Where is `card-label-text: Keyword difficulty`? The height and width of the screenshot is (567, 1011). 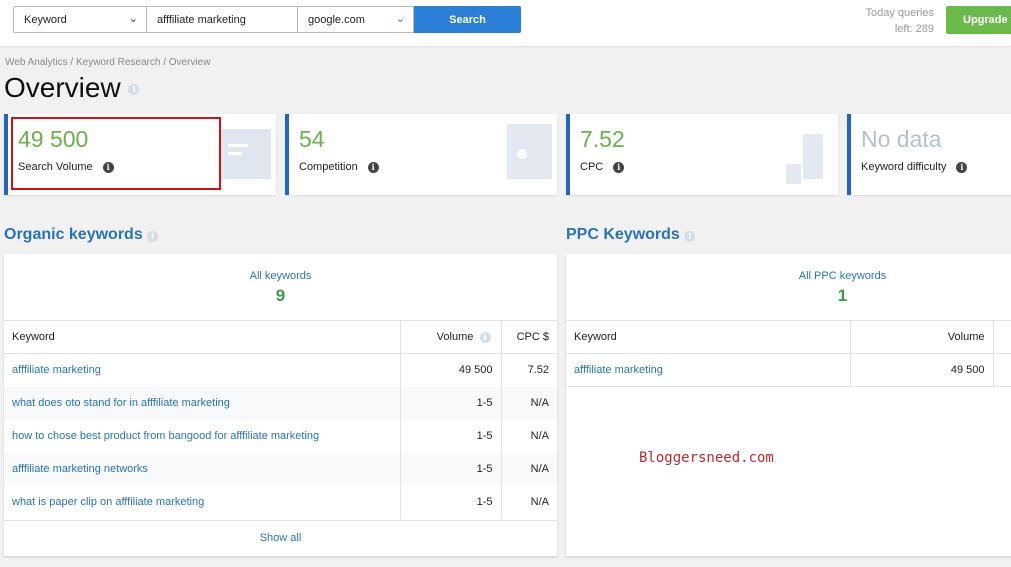 card-label-text: Keyword difficulty is located at coordinates (904, 167).